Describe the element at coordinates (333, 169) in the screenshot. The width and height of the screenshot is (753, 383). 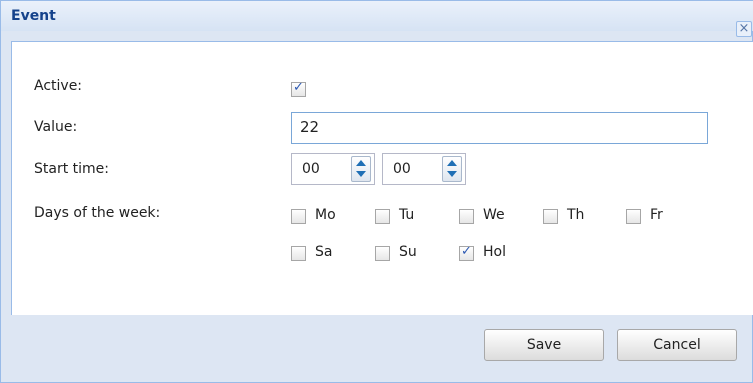
I see `start-hour-spinner: 00` at that location.